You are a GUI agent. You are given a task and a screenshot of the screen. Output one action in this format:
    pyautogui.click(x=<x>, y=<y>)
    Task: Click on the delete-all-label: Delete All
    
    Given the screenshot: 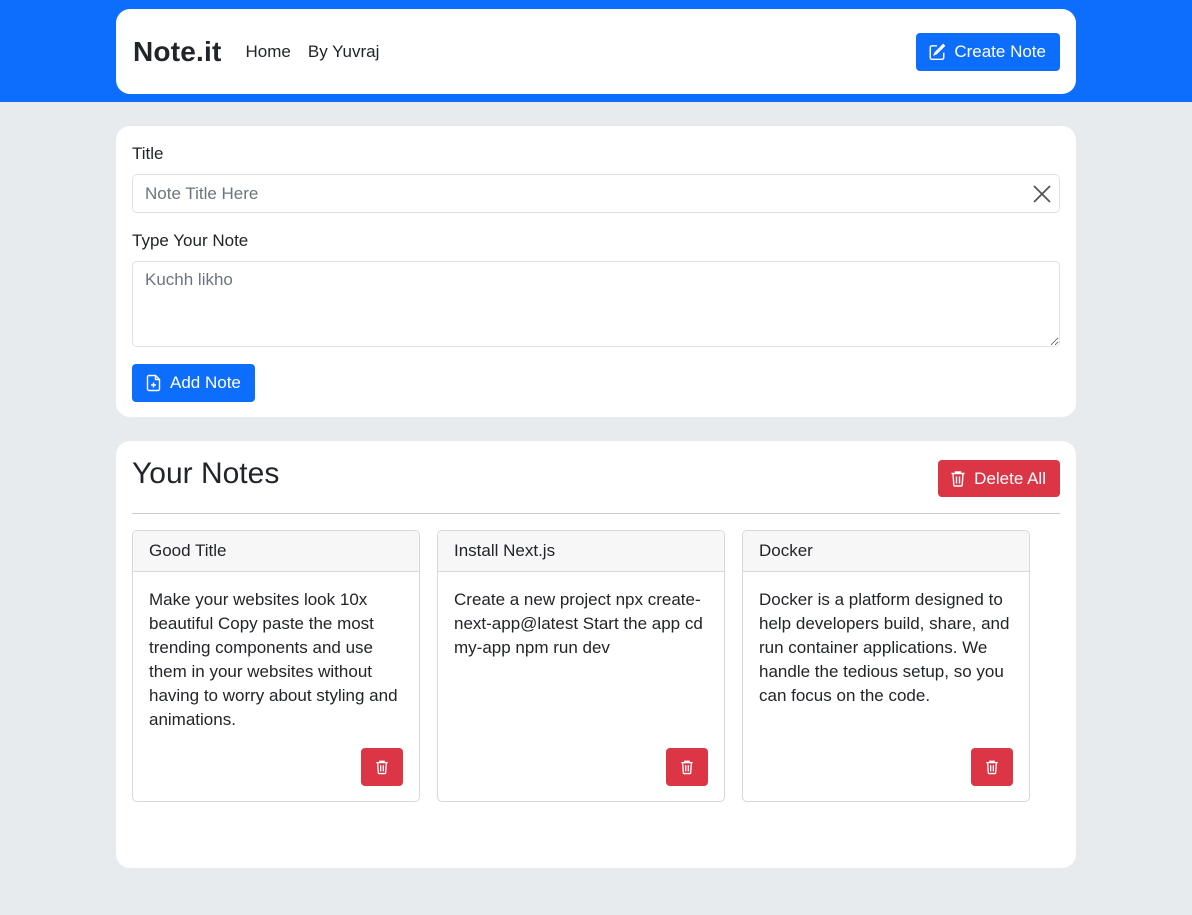 What is the action you would take?
    pyautogui.click(x=1010, y=478)
    